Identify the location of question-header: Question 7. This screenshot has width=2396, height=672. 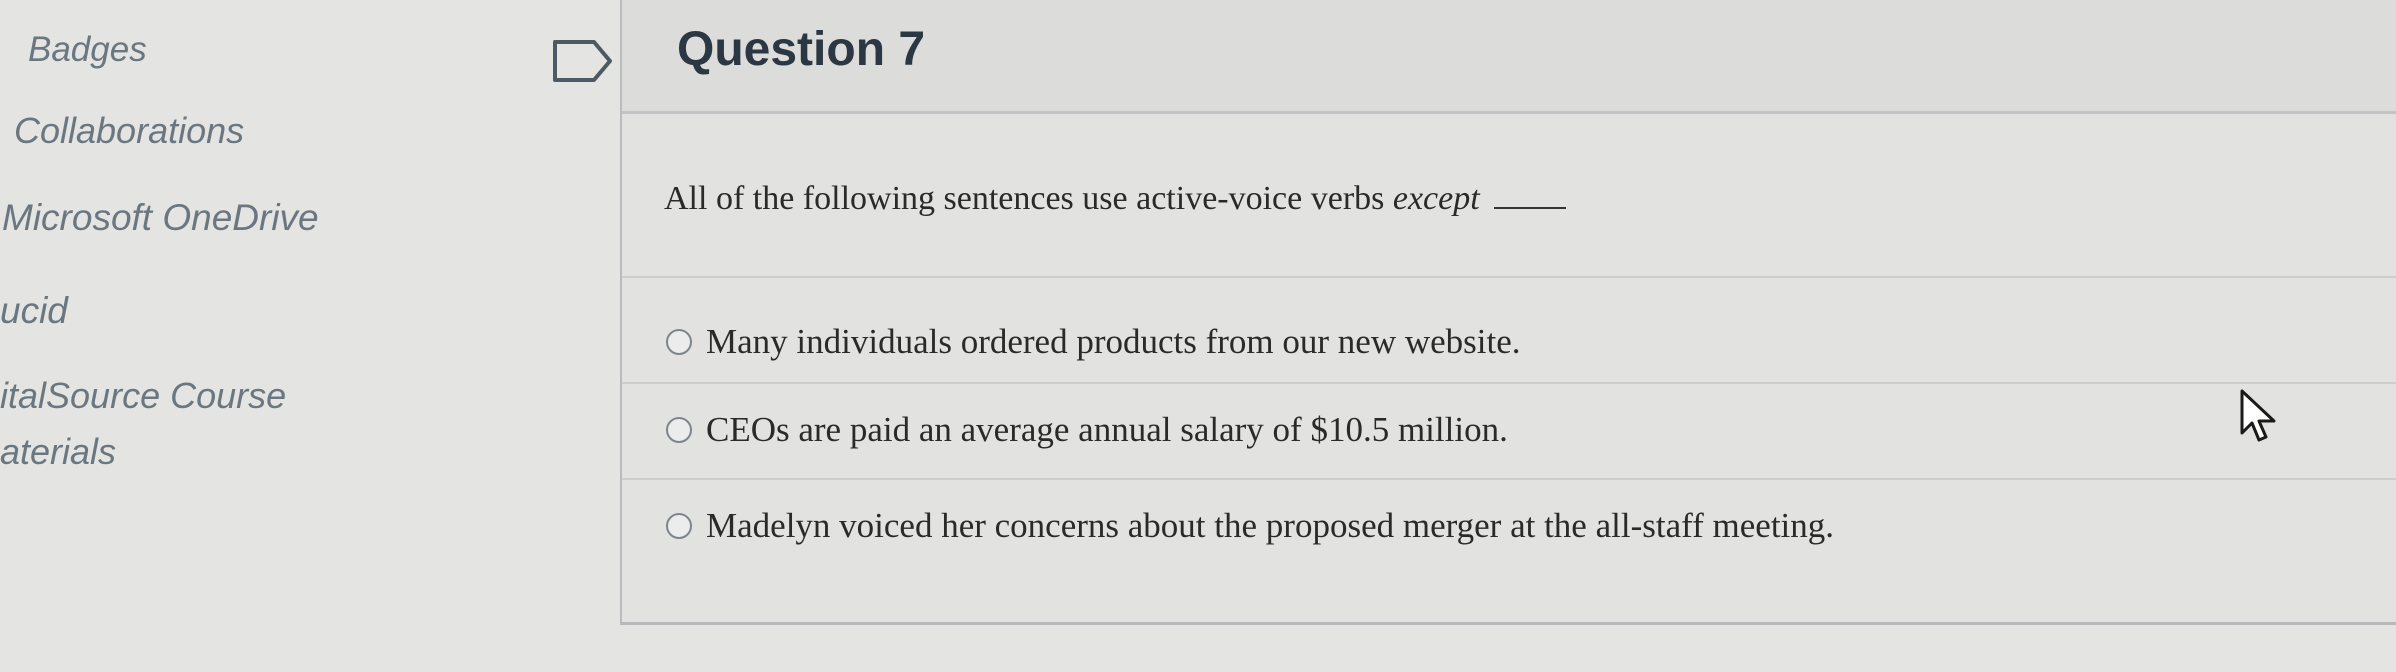
(1509, 57).